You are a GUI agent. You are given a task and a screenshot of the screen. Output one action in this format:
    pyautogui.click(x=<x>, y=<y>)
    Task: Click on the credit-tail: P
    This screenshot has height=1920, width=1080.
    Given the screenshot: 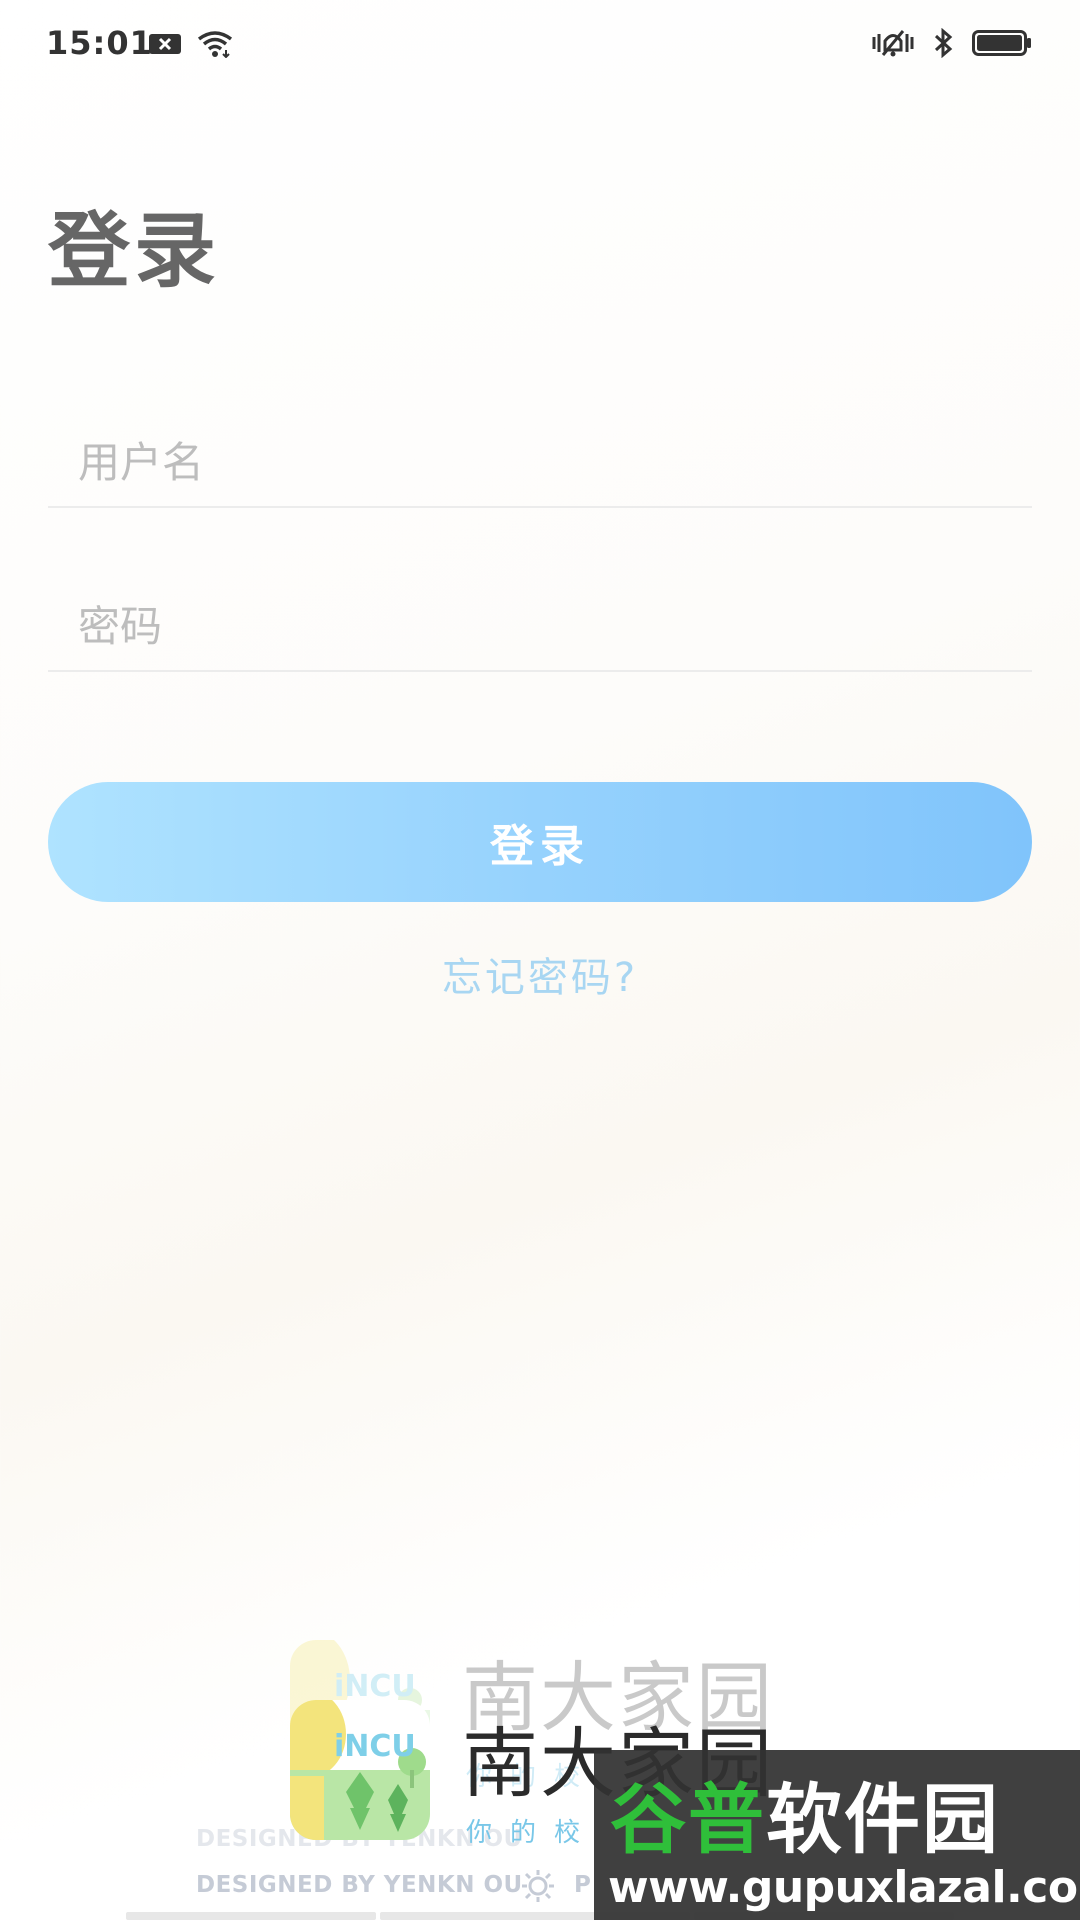 What is the action you would take?
    pyautogui.click(x=582, y=1885)
    